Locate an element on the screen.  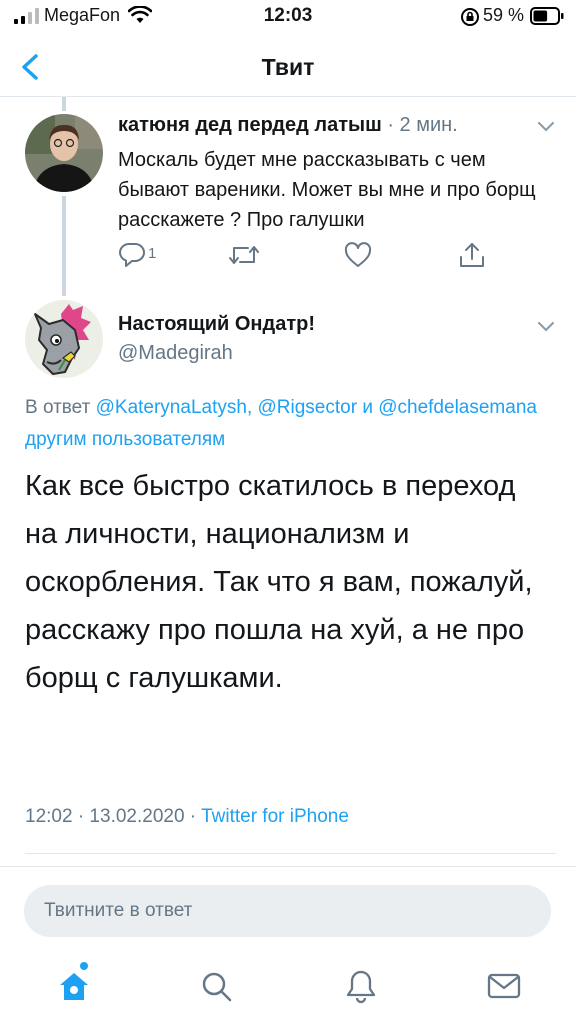
author-handle: @Madegirah is located at coordinates (175, 353).